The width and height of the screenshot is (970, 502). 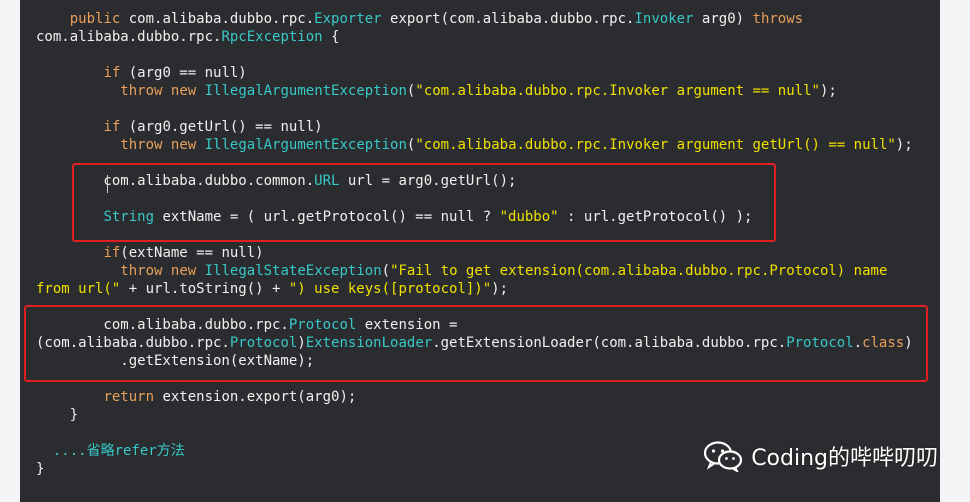 I want to click on code-token: (arg0.getUrl() == null), so click(x=221, y=127).